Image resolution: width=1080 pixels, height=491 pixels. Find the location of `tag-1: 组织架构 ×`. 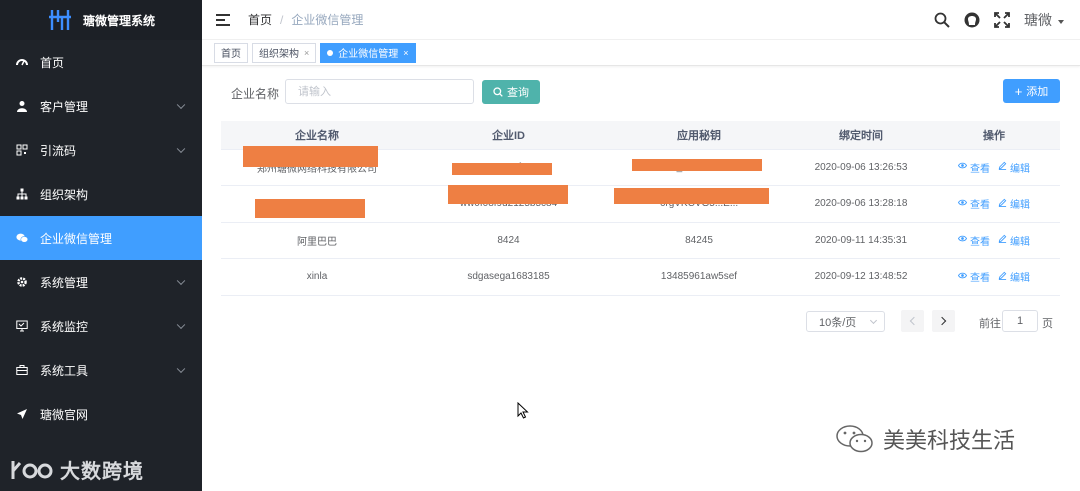

tag-1: 组织架构 × is located at coordinates (284, 52).